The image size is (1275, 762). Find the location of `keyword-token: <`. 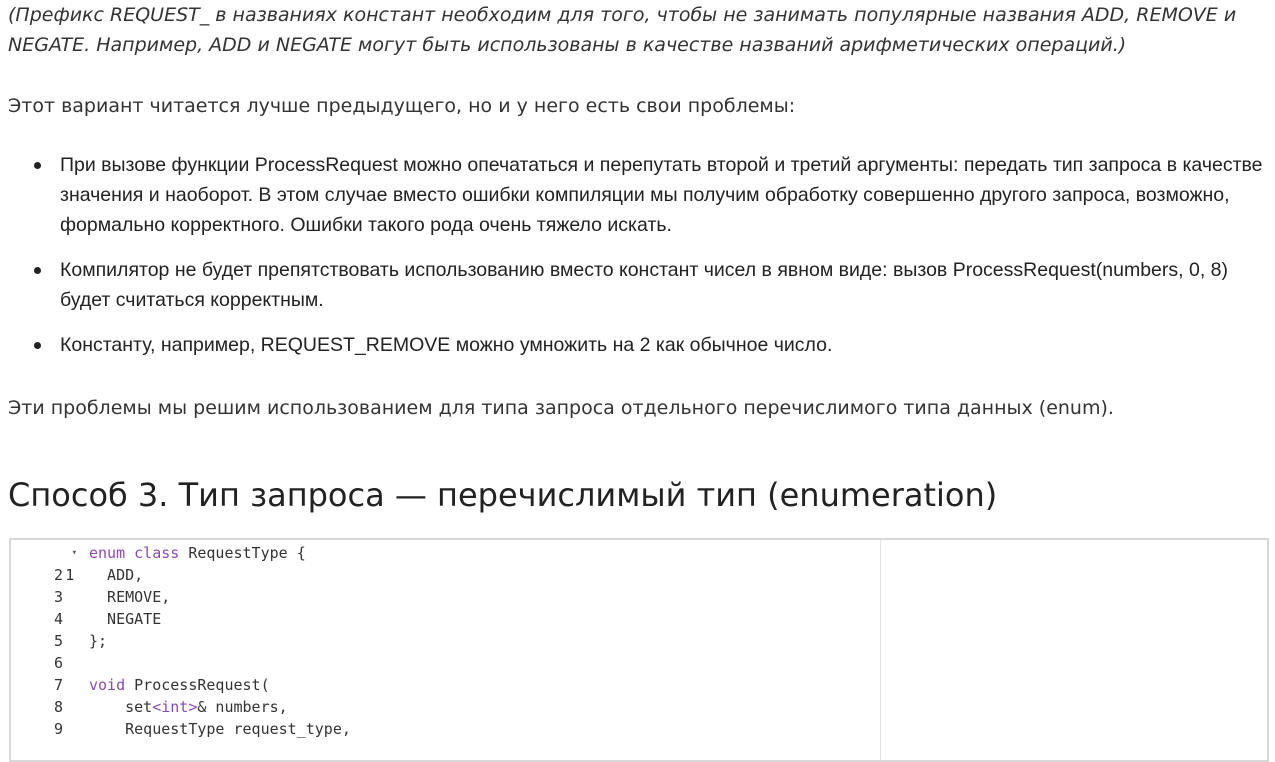

keyword-token: < is located at coordinates (157, 707).